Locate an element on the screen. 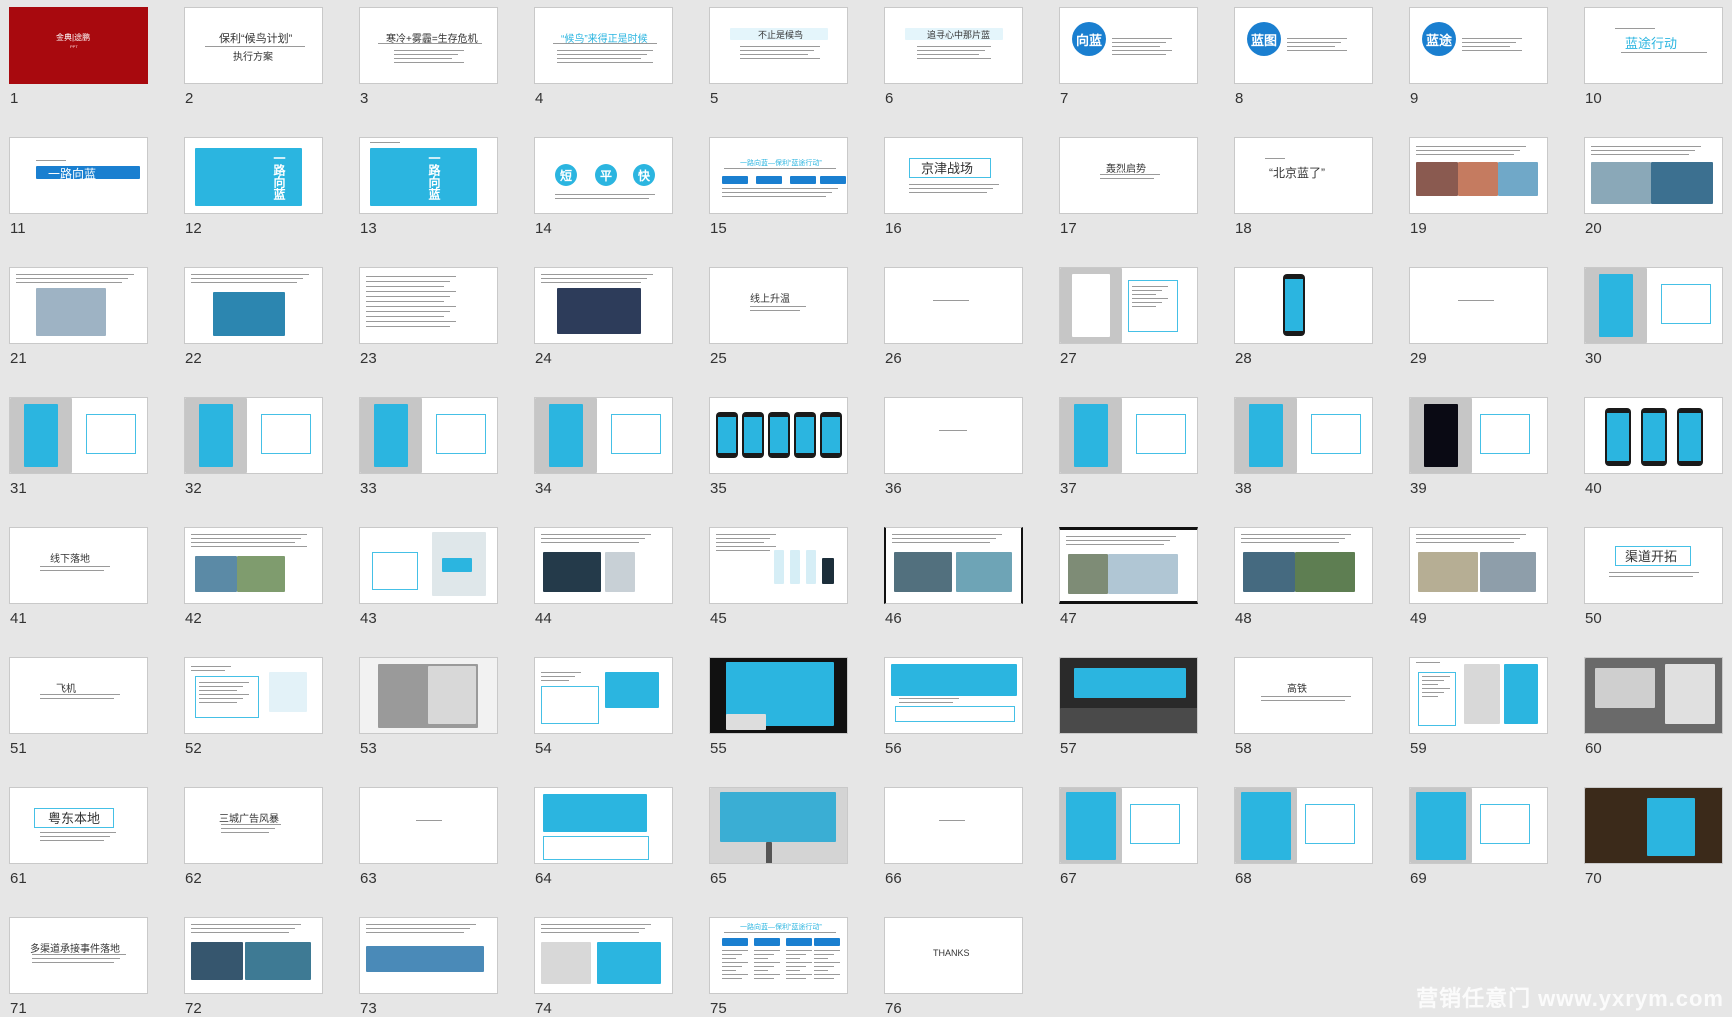 The image size is (1732, 1017). slide-thumbnail-42: 42 is located at coordinates (254, 577).